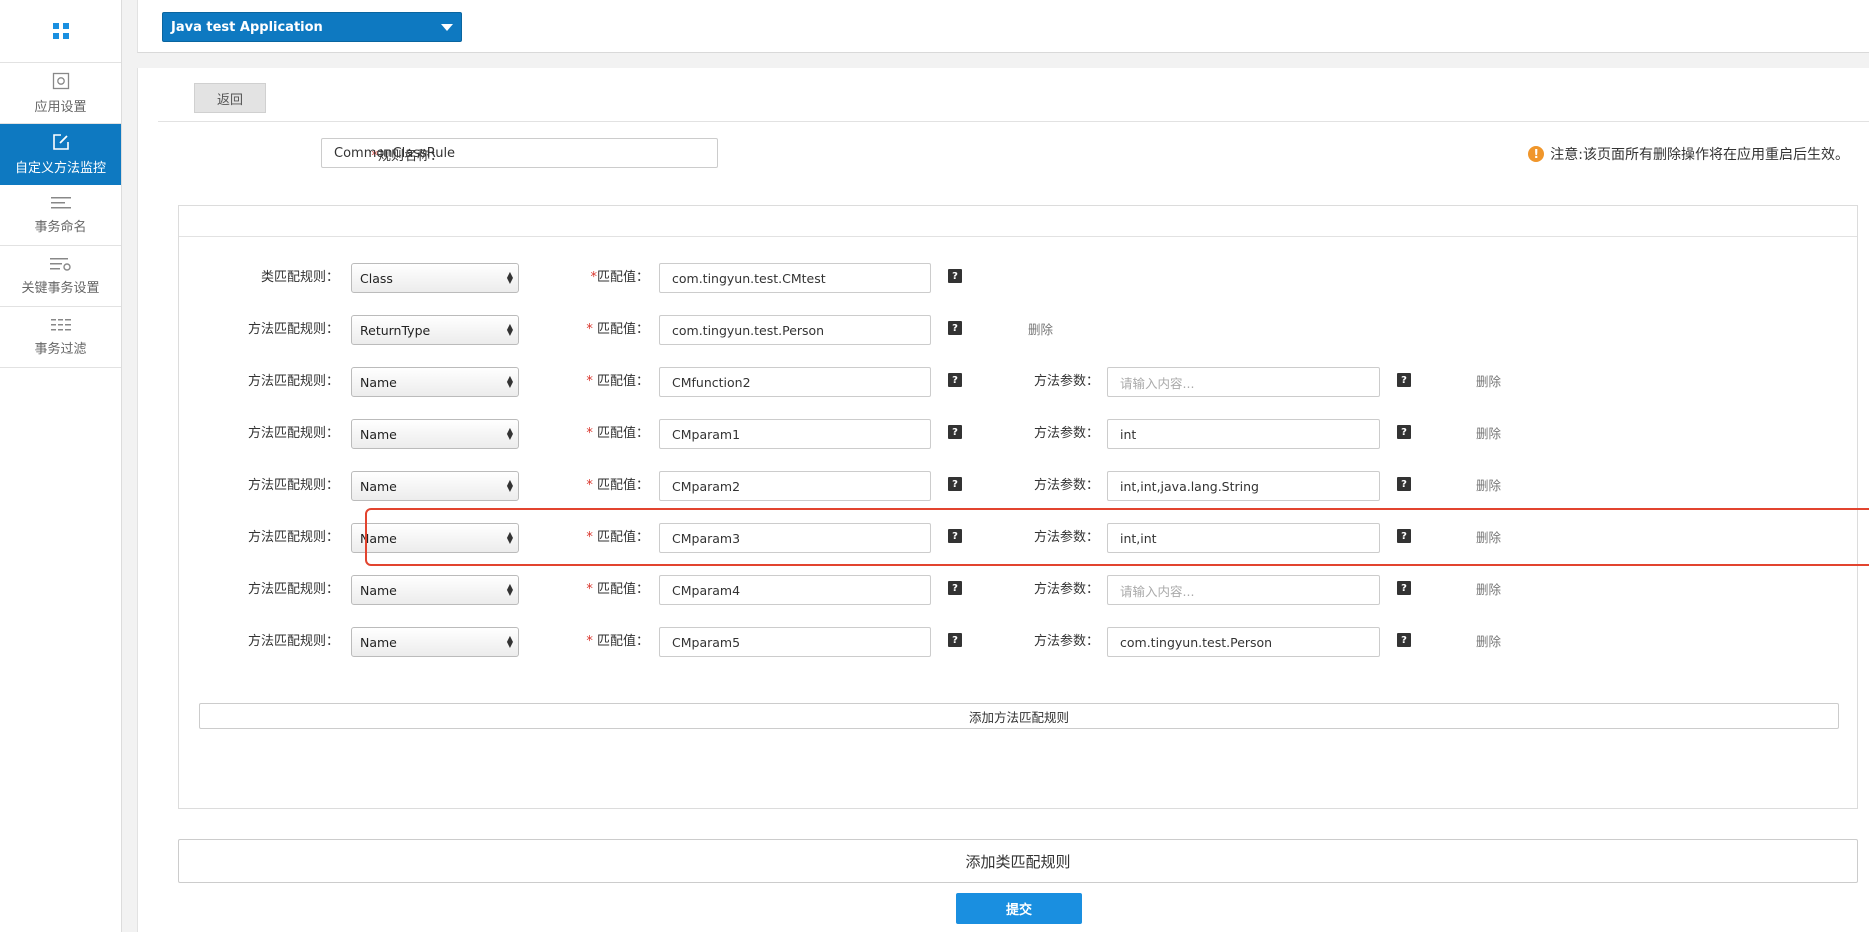 This screenshot has height=932, width=1869. Describe the element at coordinates (1243, 434) in the screenshot. I see `method-params-input: int` at that location.